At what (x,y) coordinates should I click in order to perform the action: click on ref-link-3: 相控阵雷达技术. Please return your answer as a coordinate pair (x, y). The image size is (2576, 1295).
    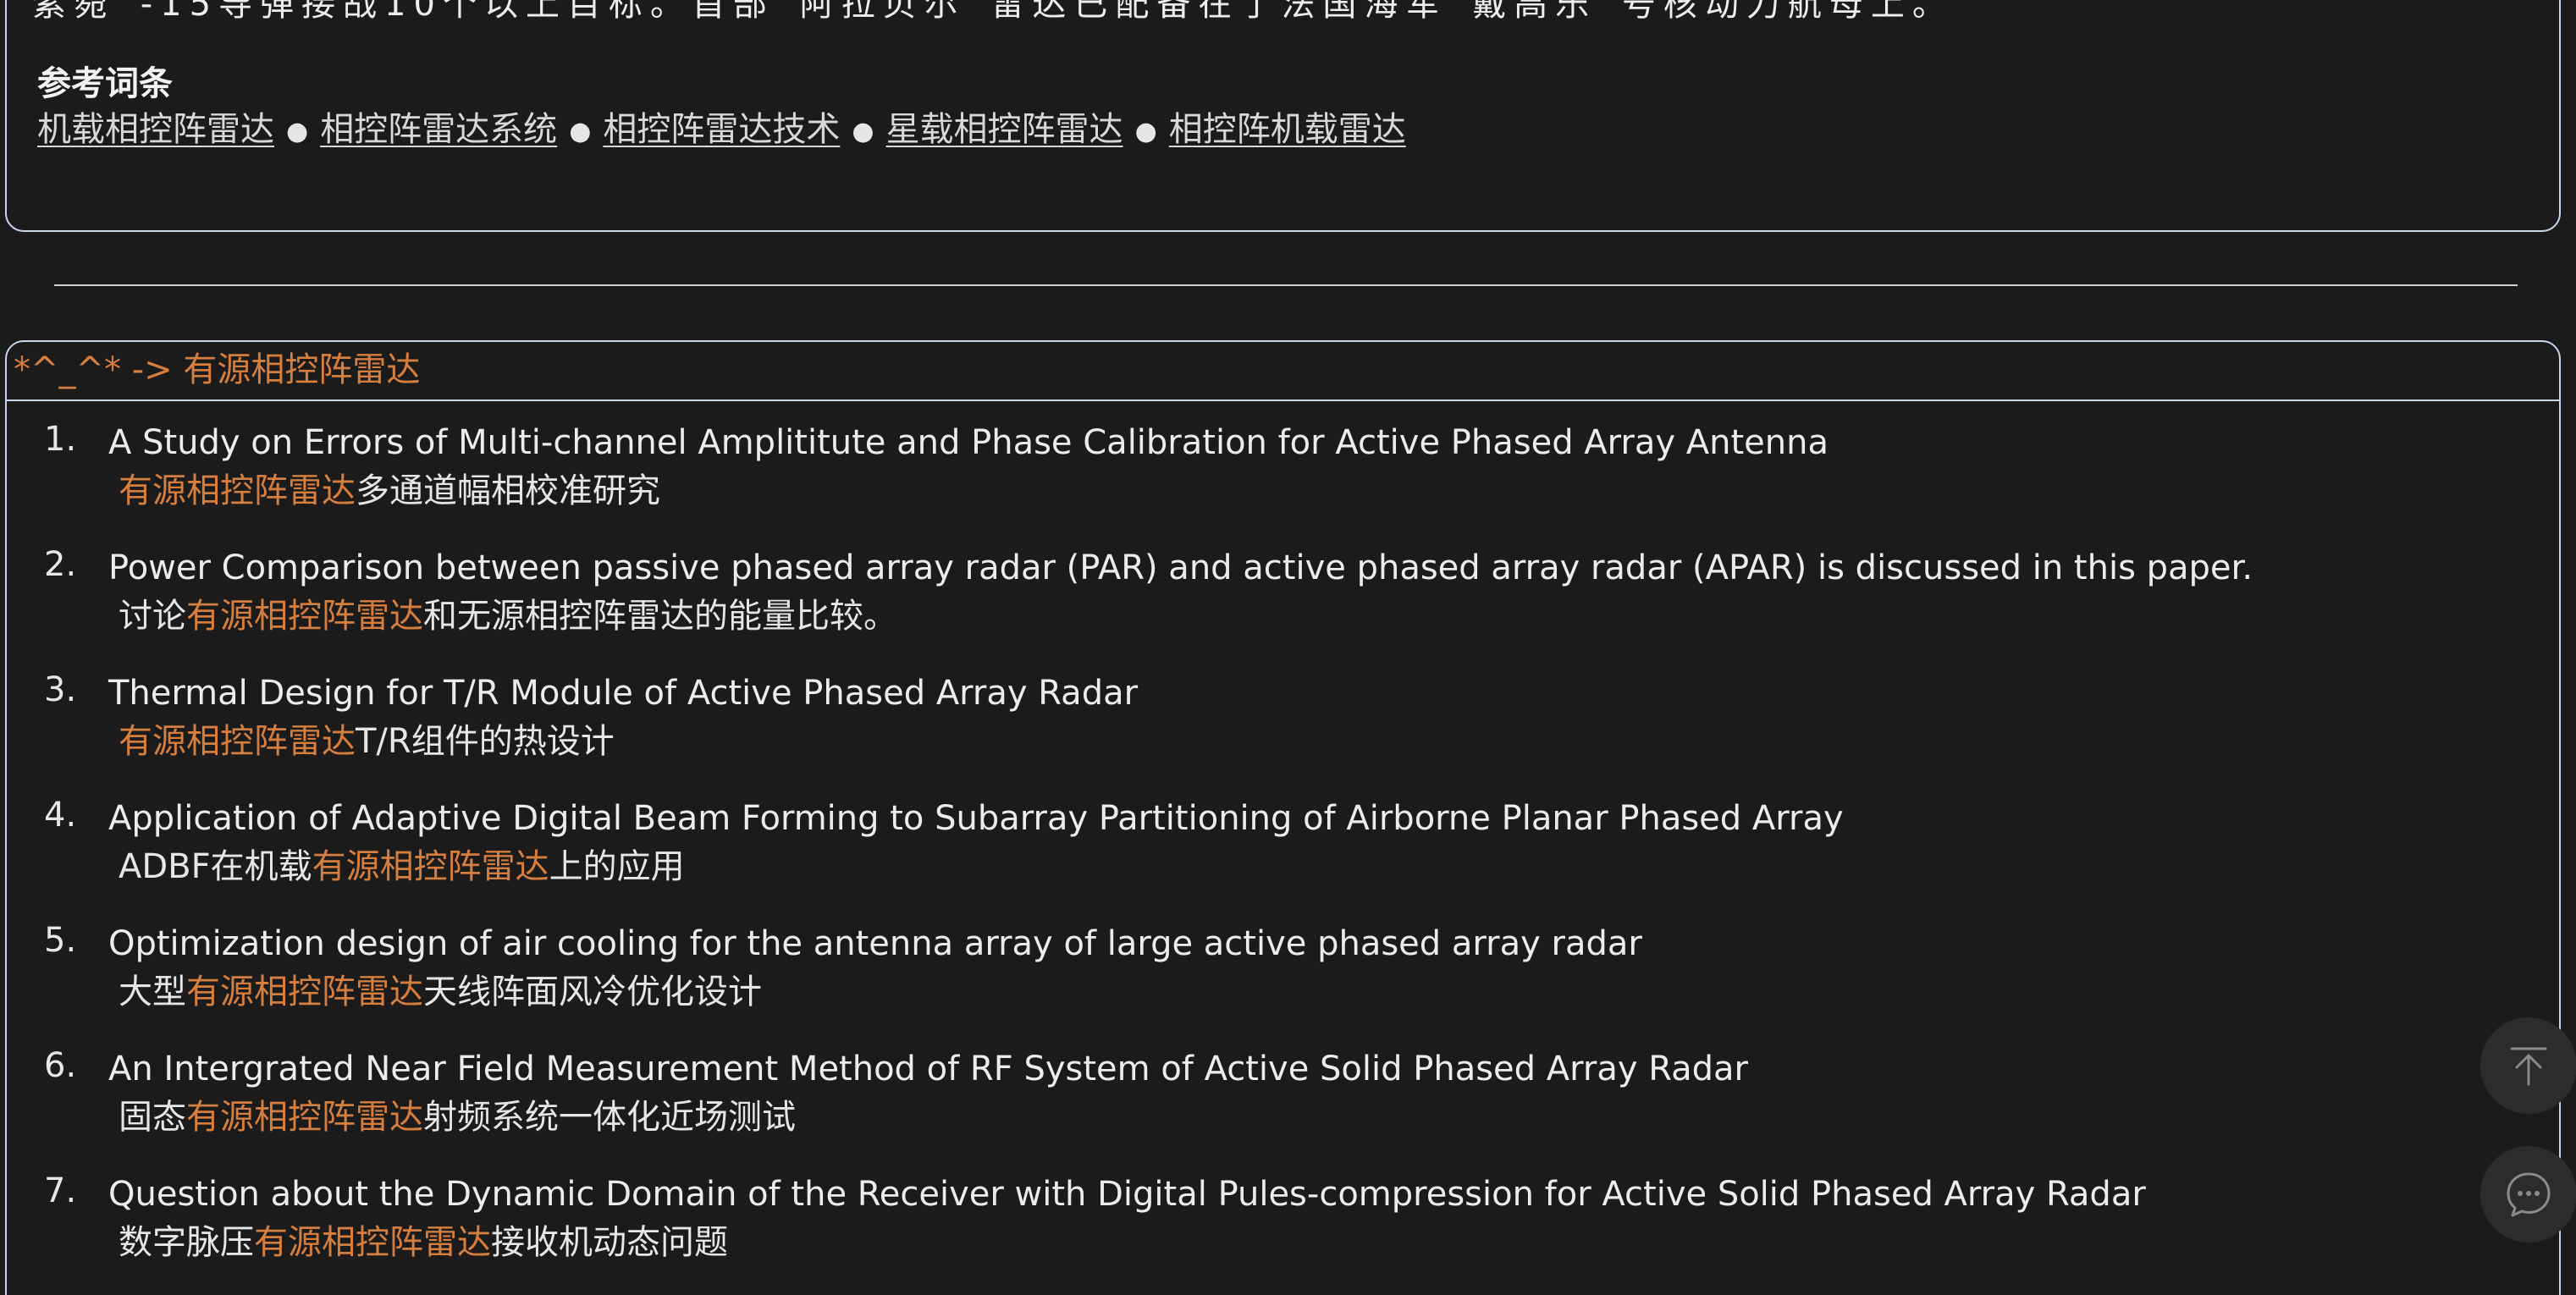
    Looking at the image, I should click on (722, 129).